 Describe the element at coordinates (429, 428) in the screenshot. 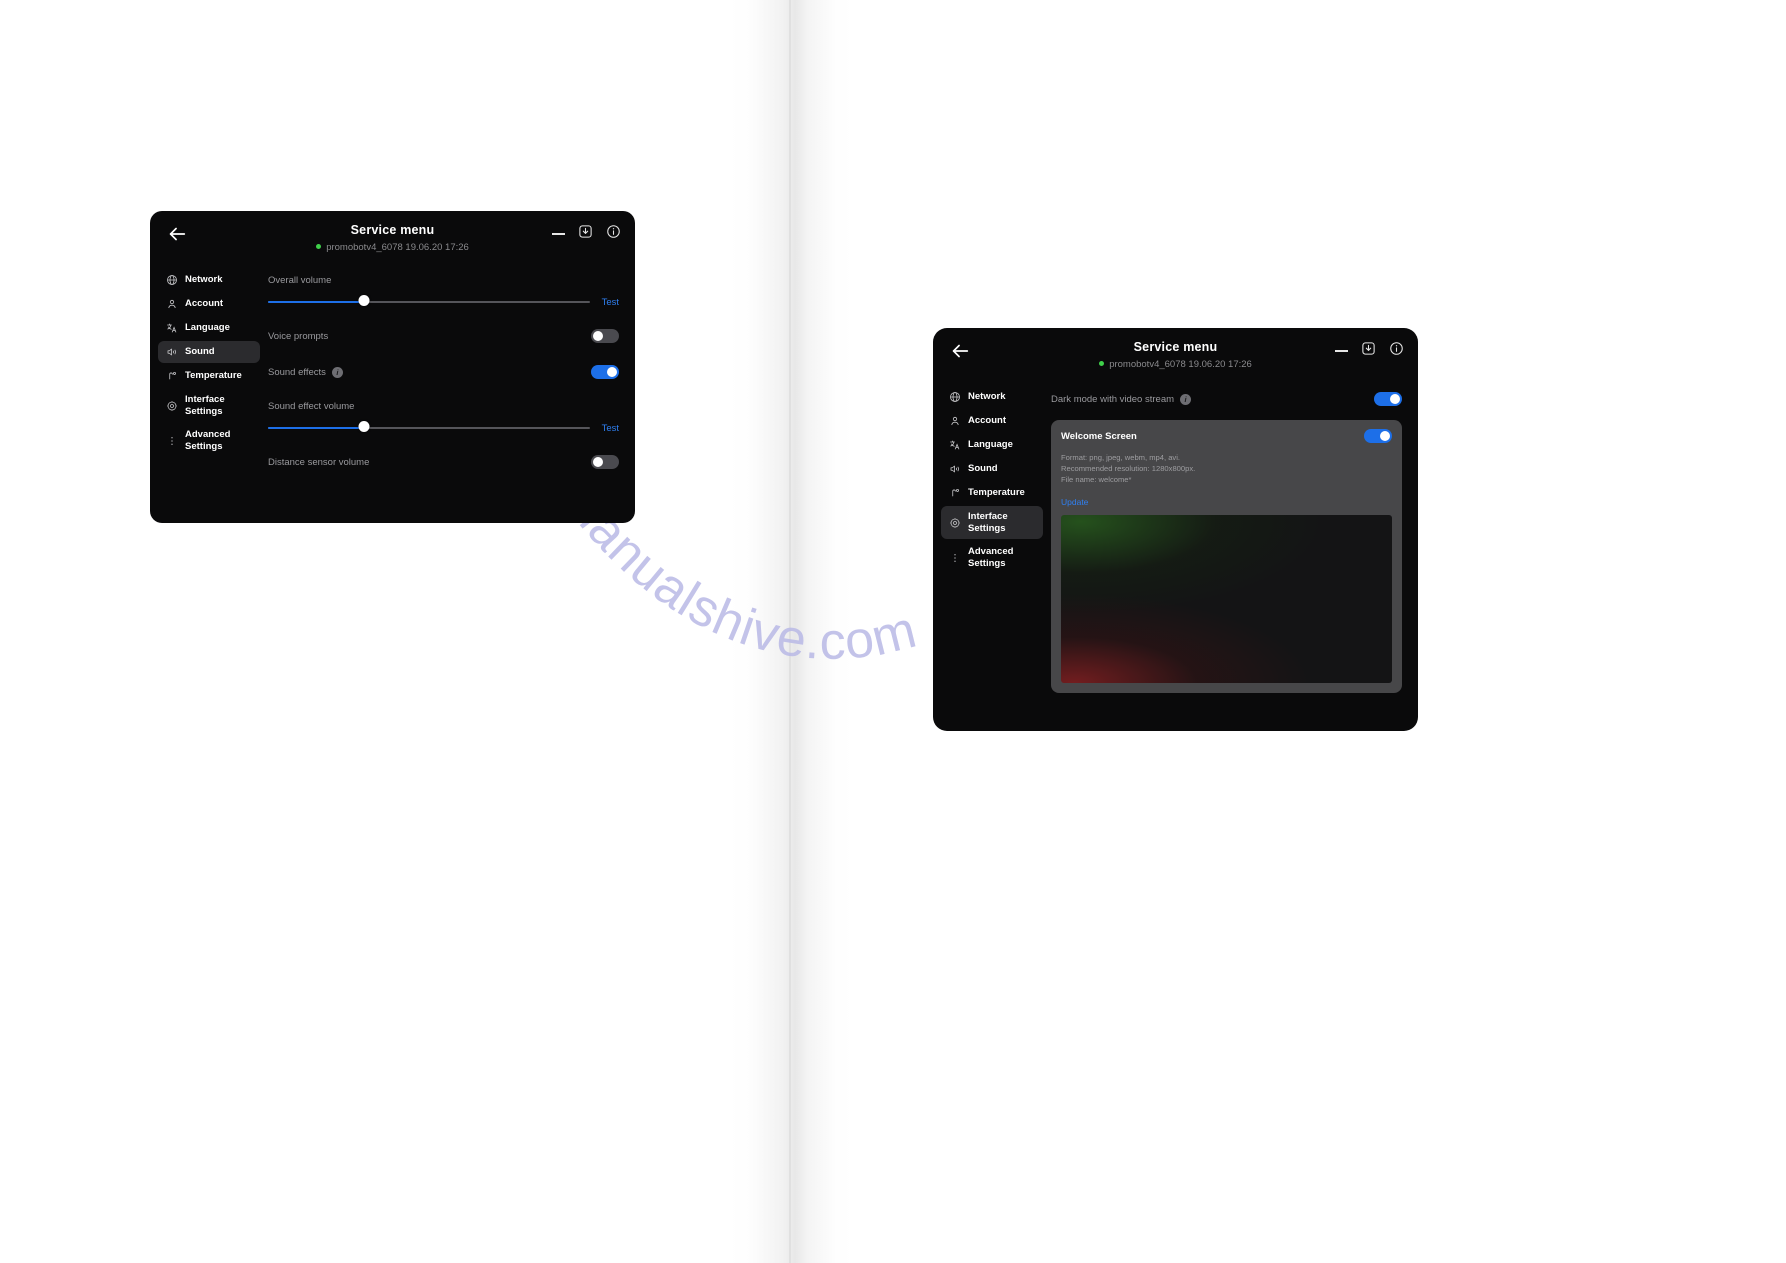

I see `sound-effect-volume-slider` at that location.